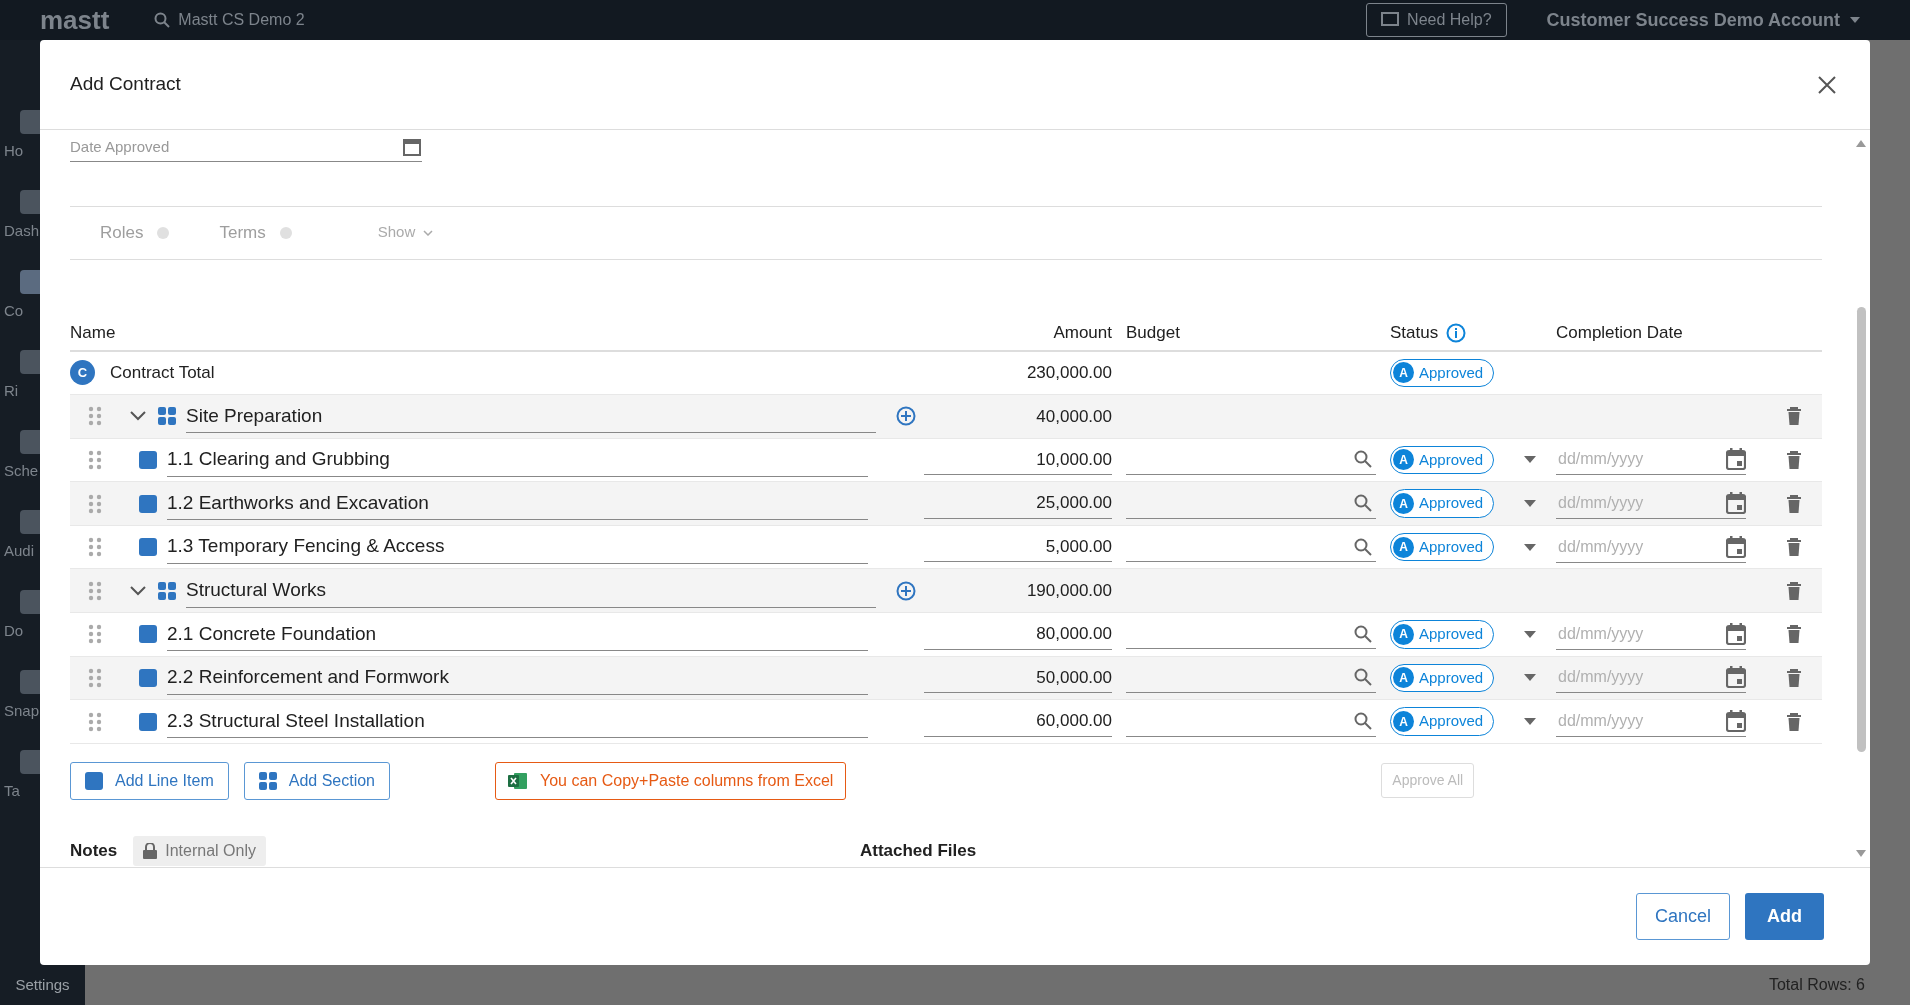 Image resolution: width=1910 pixels, height=1005 pixels. Describe the element at coordinates (1018, 460) in the screenshot. I see `amount-field: 10,000.00` at that location.